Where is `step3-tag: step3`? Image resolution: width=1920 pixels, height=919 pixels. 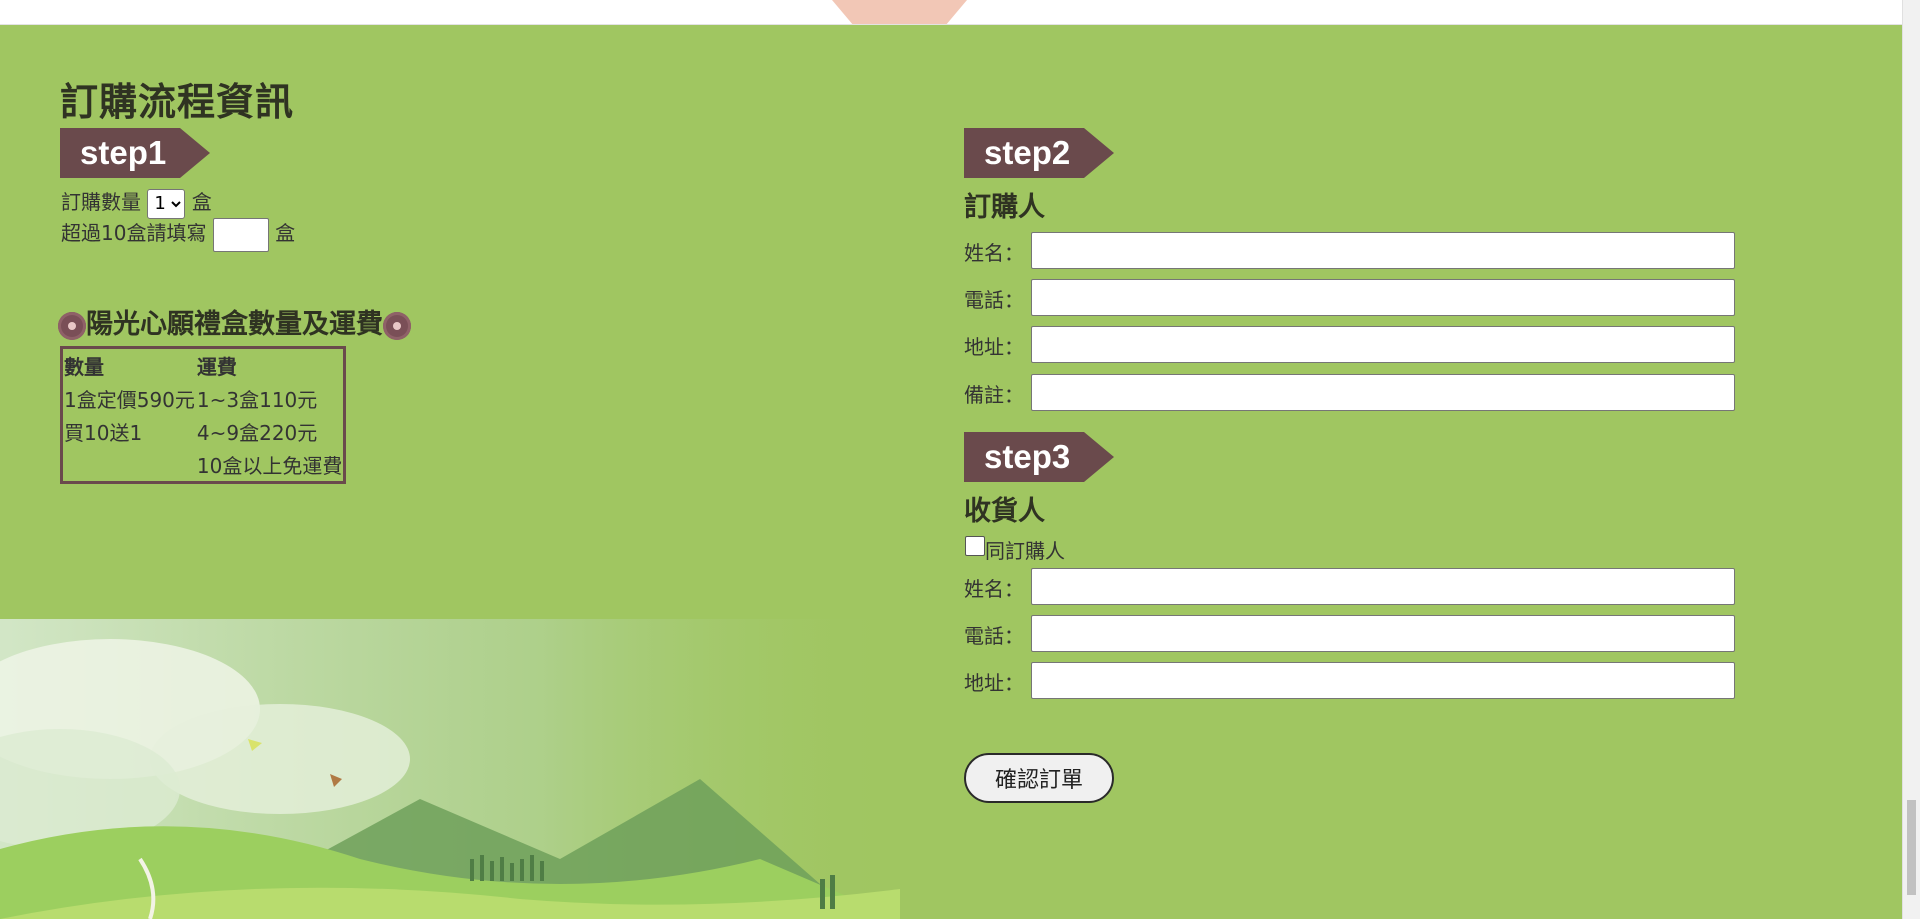 step3-tag: step3 is located at coordinates (1039, 457).